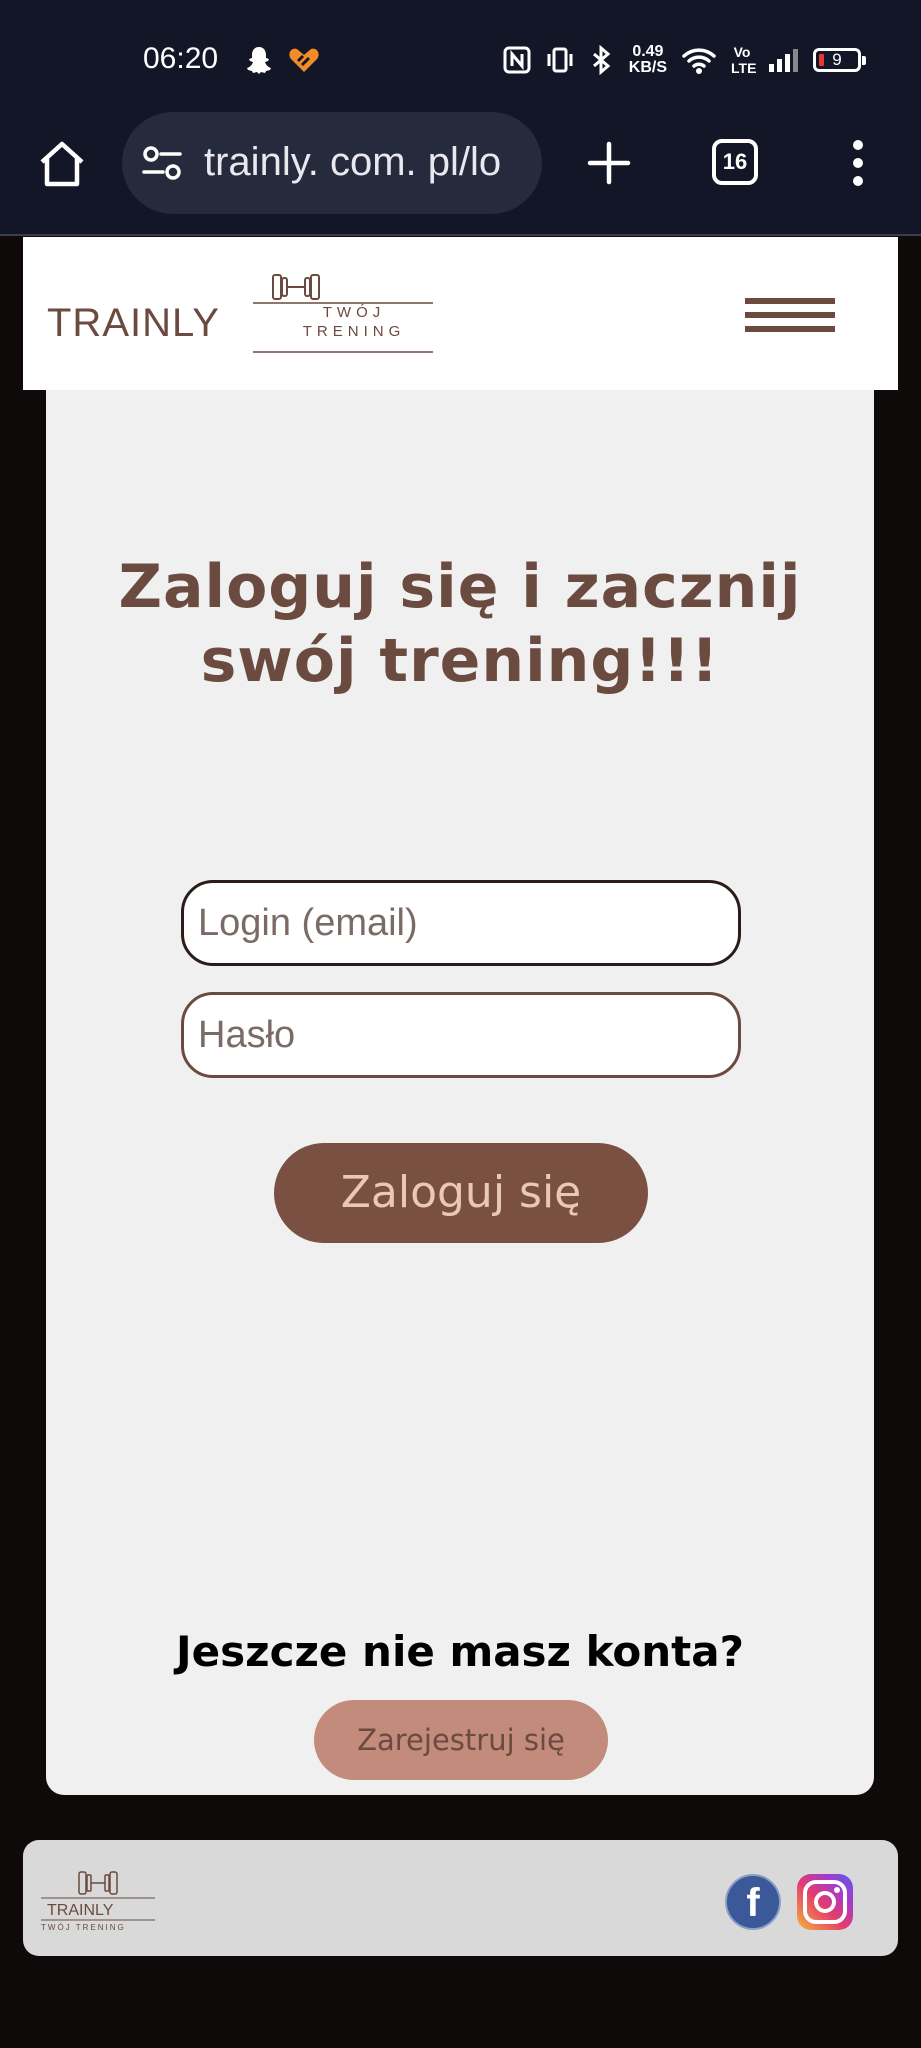  I want to click on overflow-menu-icon, so click(858, 163).